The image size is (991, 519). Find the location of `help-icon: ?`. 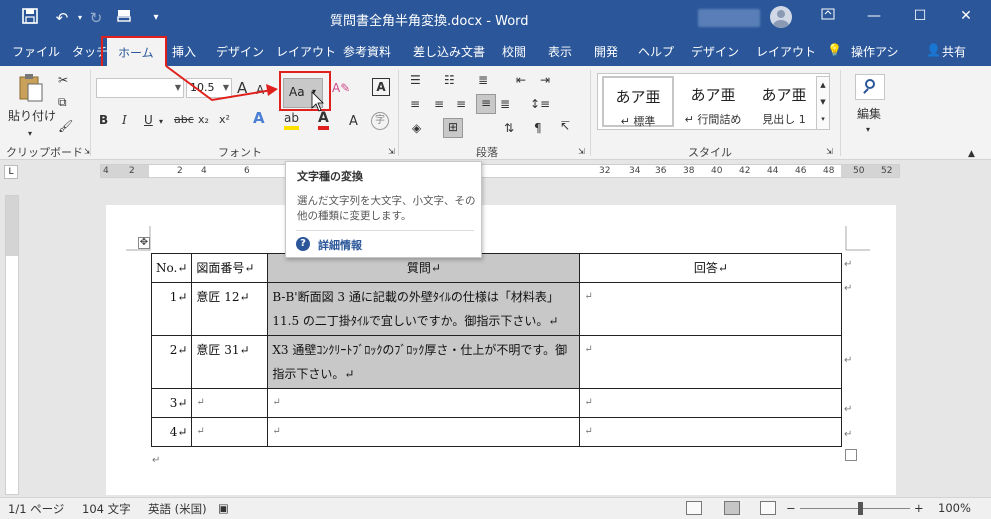

help-icon: ? is located at coordinates (303, 244).